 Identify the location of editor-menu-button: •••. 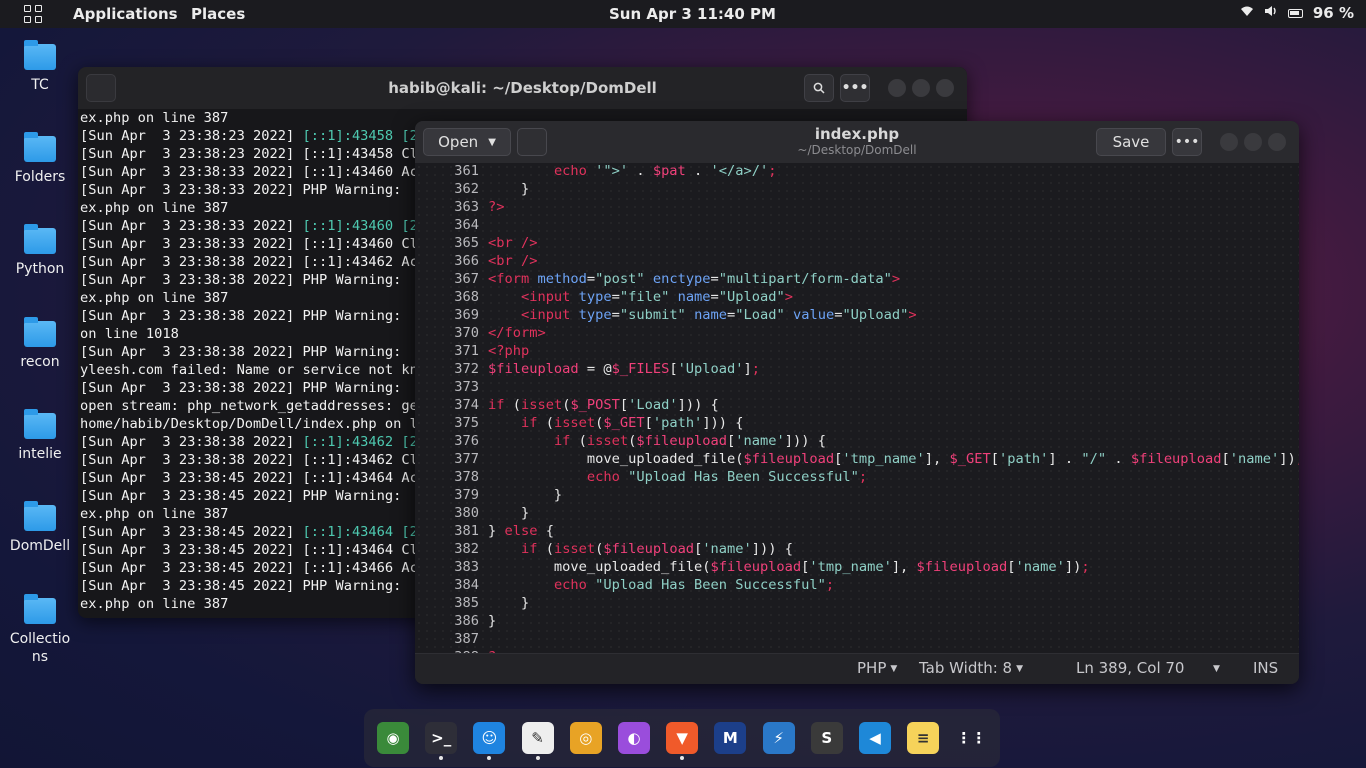
(1187, 142).